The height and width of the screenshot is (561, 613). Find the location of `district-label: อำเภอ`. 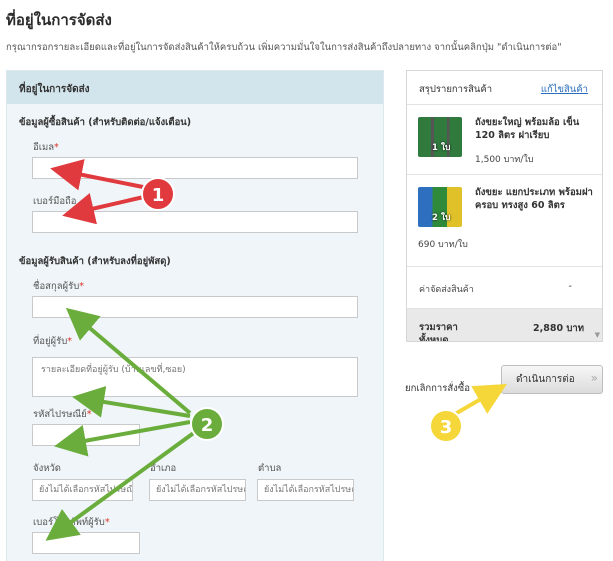

district-label: อำเภอ is located at coordinates (163, 468).